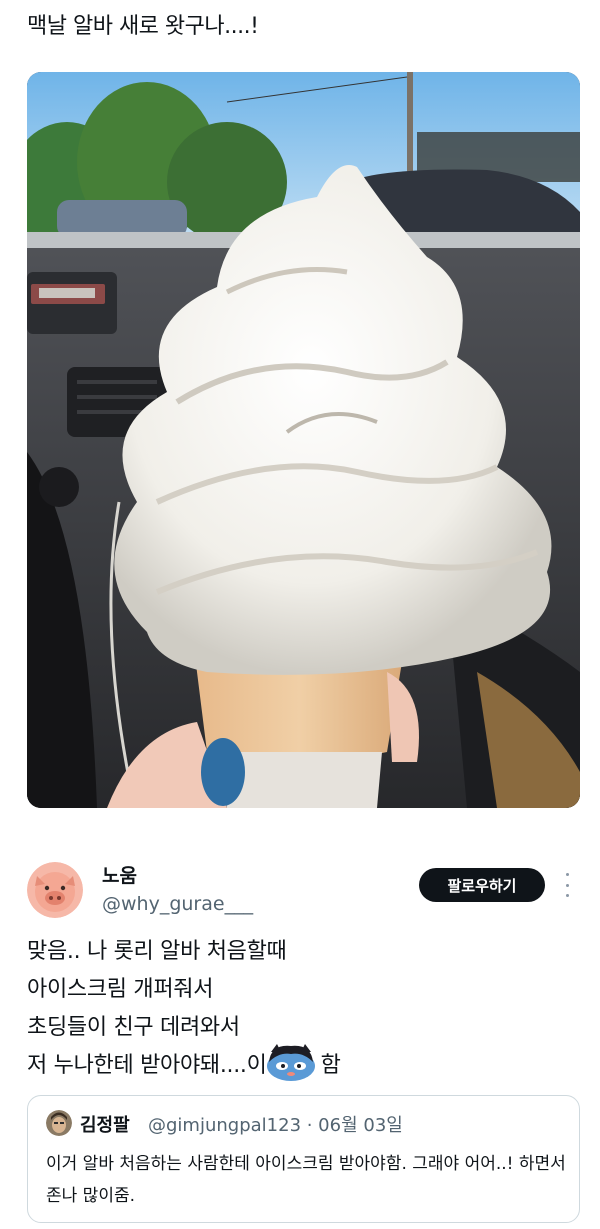 The height and width of the screenshot is (1229, 600). What do you see at coordinates (567, 885) in the screenshot?
I see `more-vertical-icon` at bounding box center [567, 885].